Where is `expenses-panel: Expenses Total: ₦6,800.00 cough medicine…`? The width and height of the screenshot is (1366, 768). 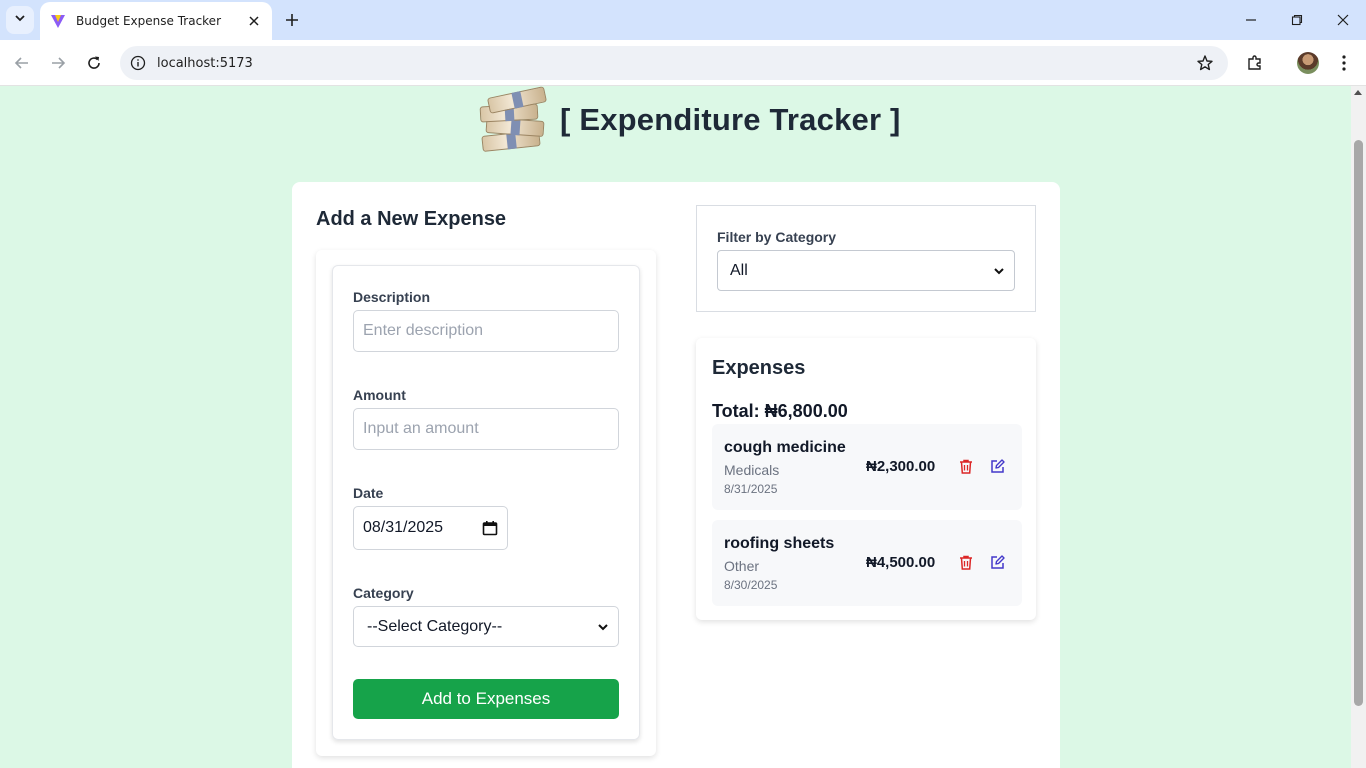
expenses-panel: Expenses Total: ₦6,800.00 cough medicine… is located at coordinates (866, 479).